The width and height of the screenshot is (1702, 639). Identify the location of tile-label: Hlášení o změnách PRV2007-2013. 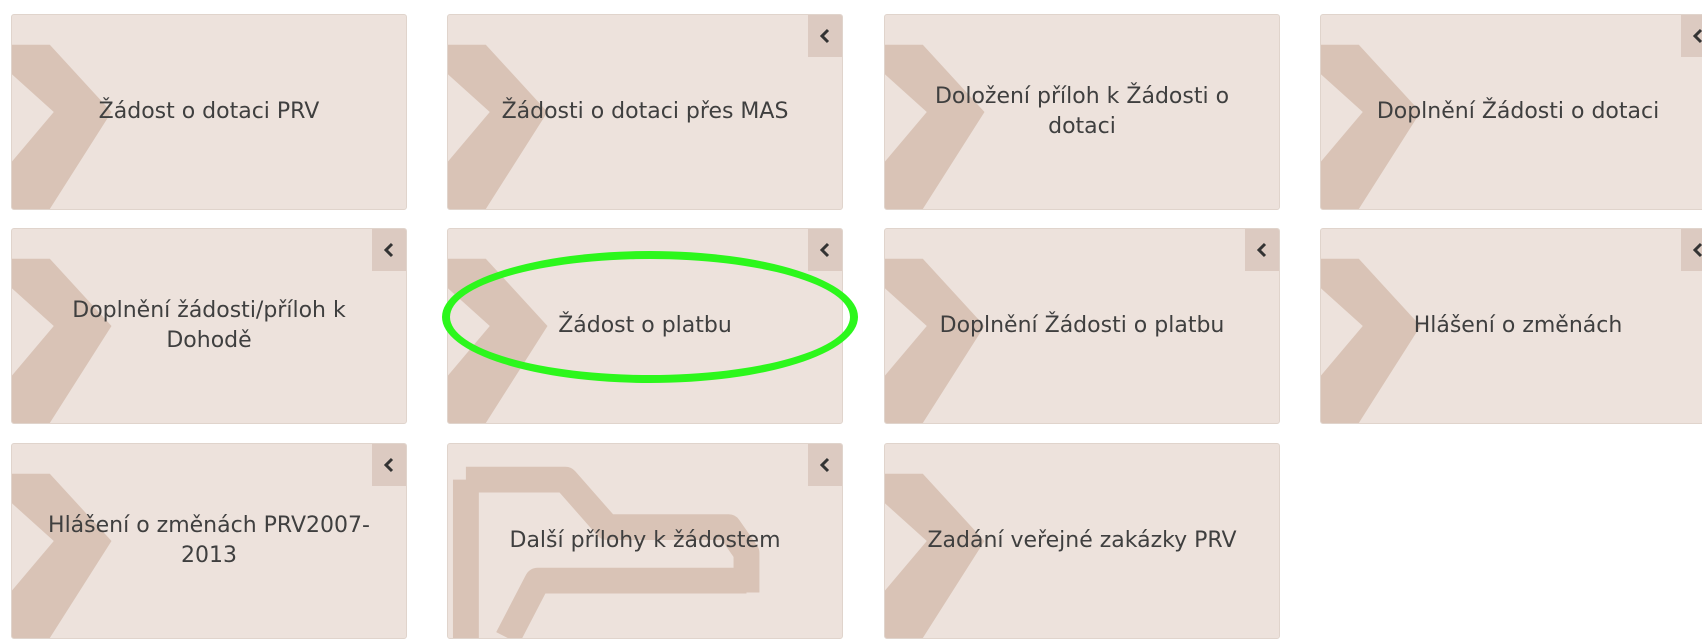
(209, 540).